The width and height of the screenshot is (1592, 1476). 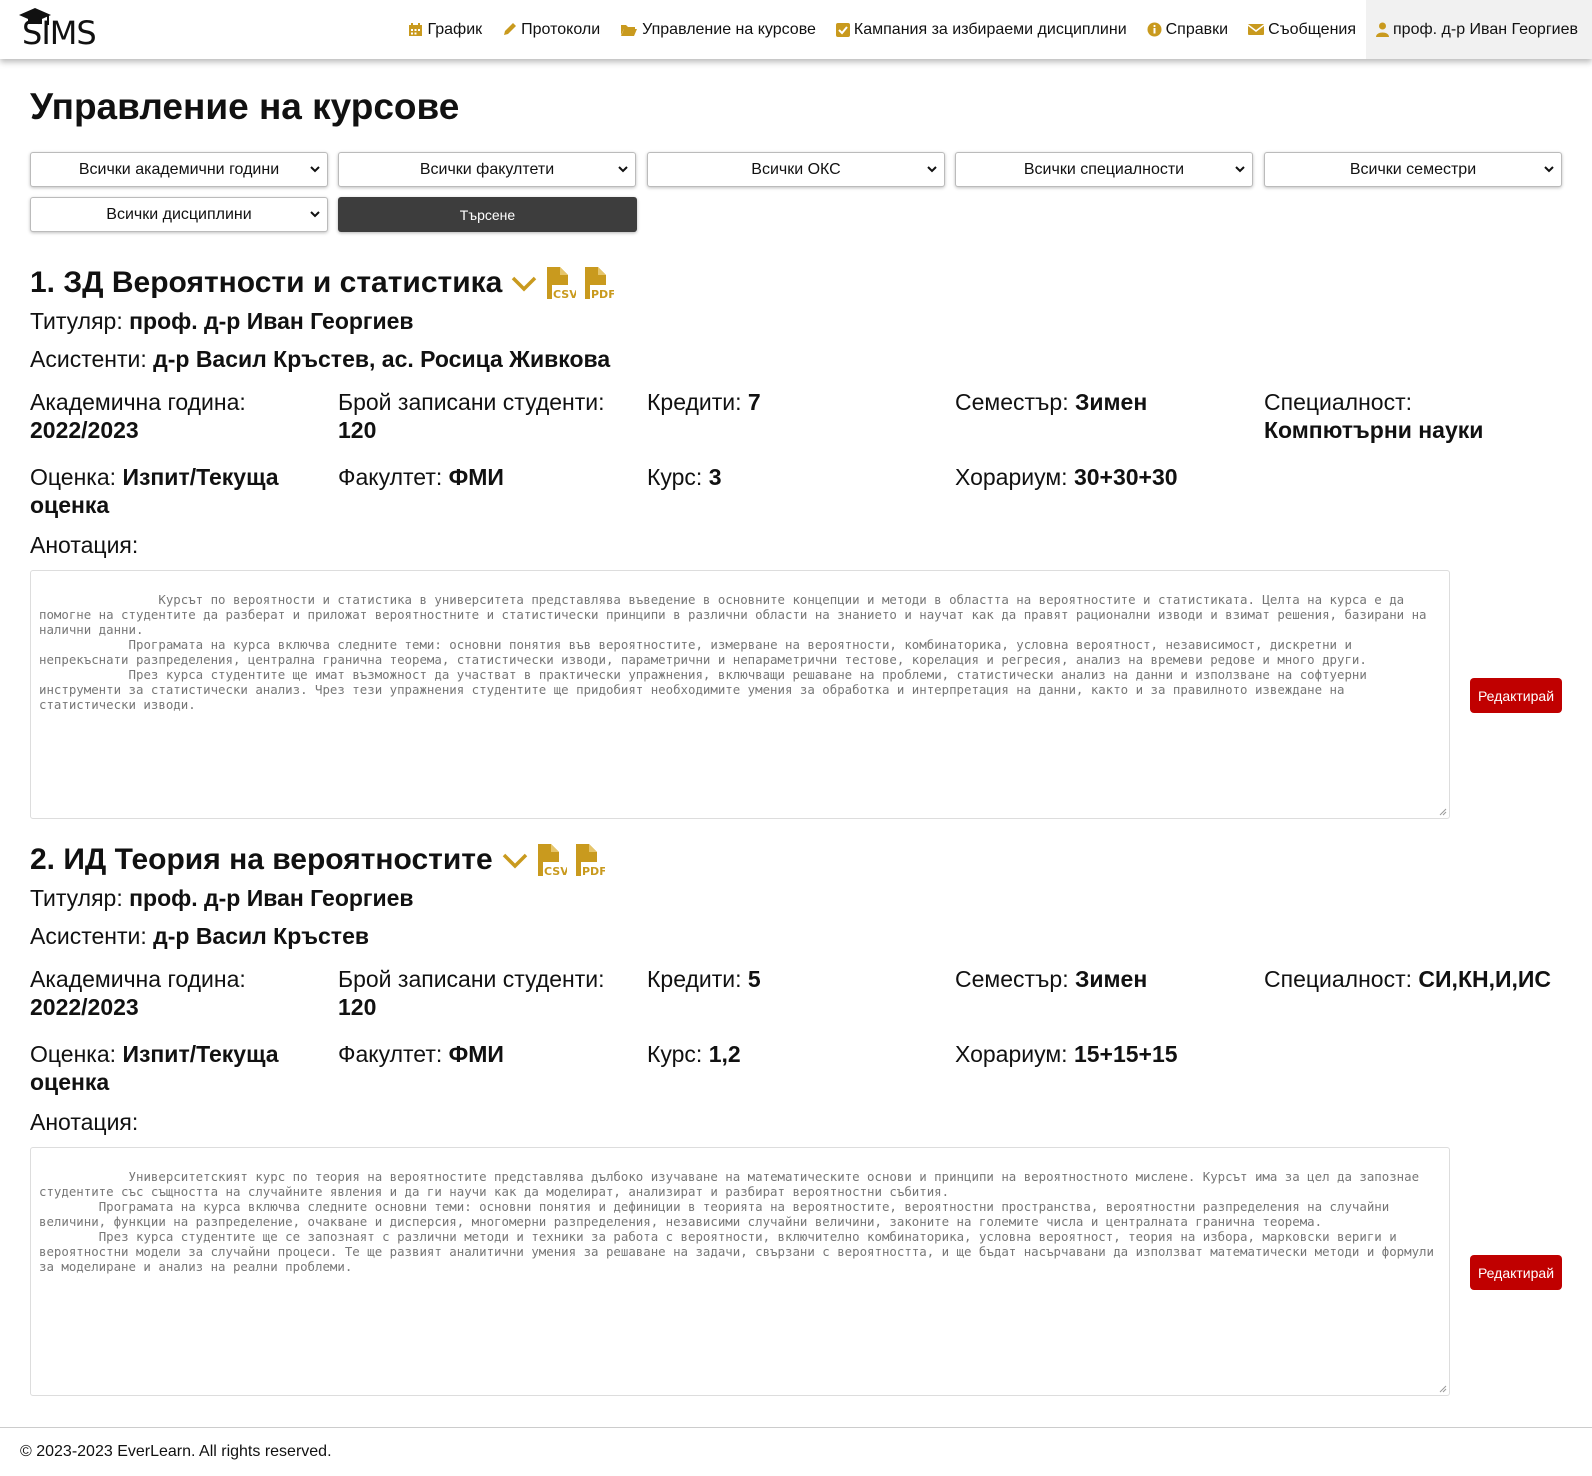 I want to click on select-value: Всички факултети, so click(x=487, y=169).